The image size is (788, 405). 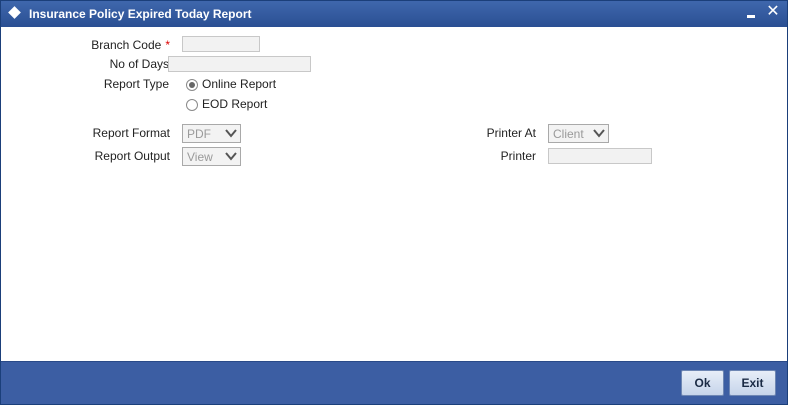 I want to click on minimize-button, so click(x=751, y=13).